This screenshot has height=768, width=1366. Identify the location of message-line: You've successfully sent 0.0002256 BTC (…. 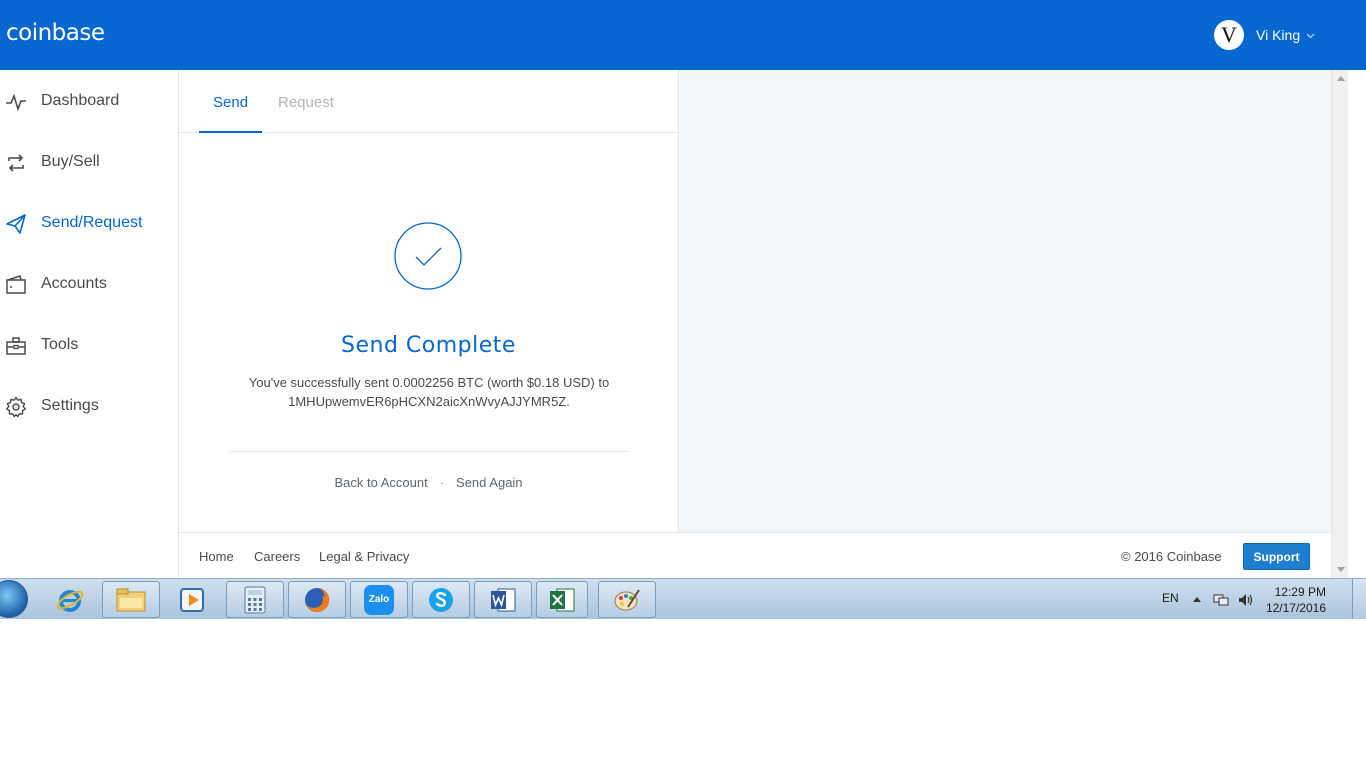
(429, 382).